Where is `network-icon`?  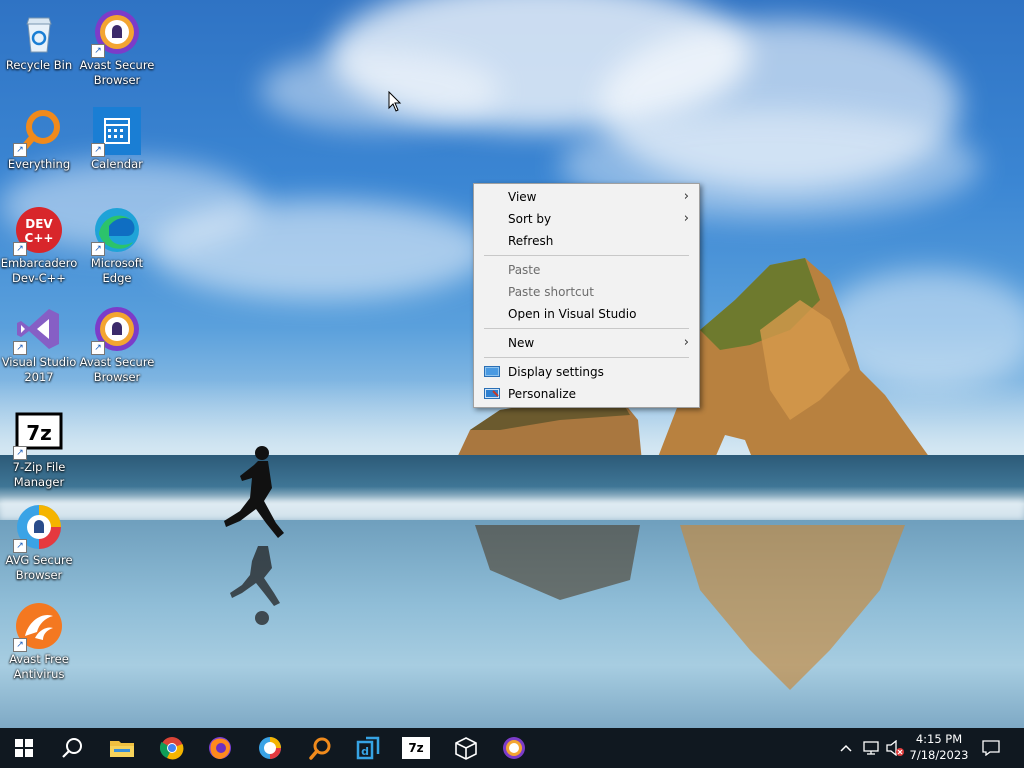 network-icon is located at coordinates (871, 748).